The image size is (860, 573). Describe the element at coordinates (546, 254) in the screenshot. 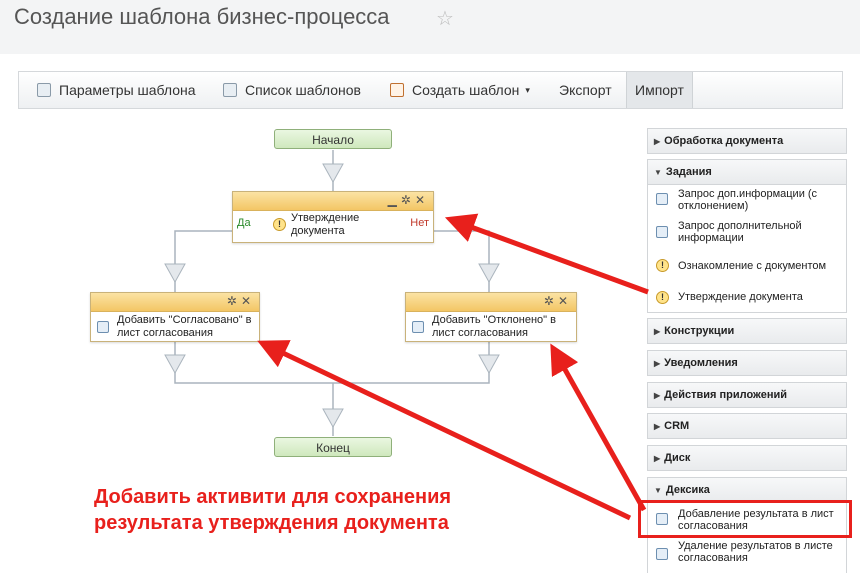

I see `arrow-to-condition` at that location.